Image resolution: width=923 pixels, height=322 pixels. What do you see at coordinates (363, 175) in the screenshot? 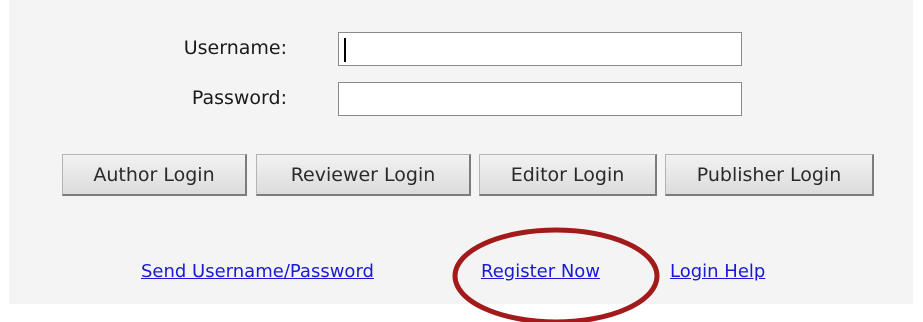
I see `reviewer-login-button: Reviewer Login` at bounding box center [363, 175].